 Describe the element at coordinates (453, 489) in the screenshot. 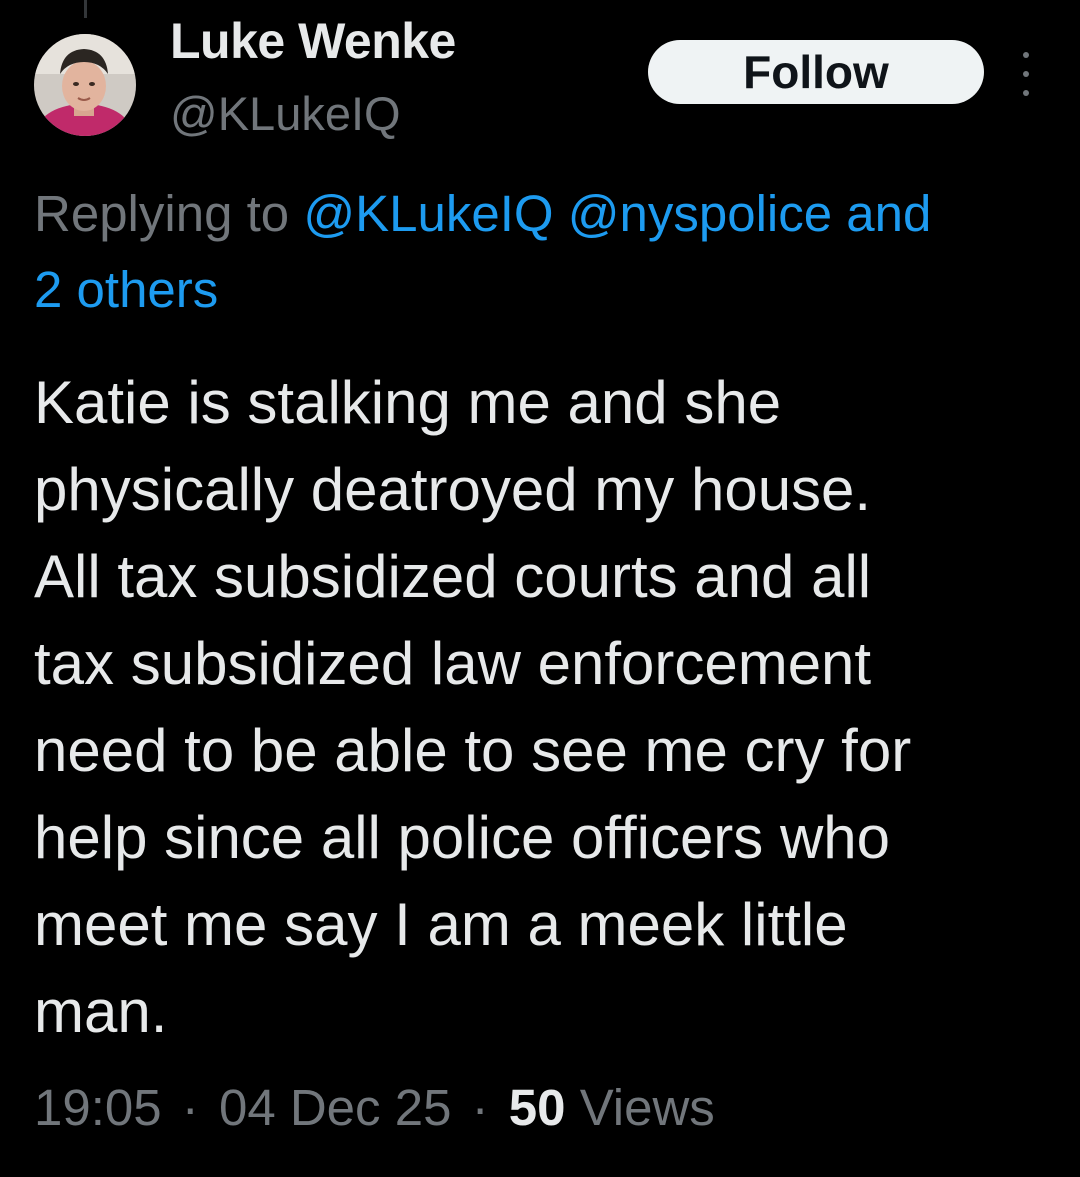

I see `tweet-text-line: physically deatroyed my house.` at that location.